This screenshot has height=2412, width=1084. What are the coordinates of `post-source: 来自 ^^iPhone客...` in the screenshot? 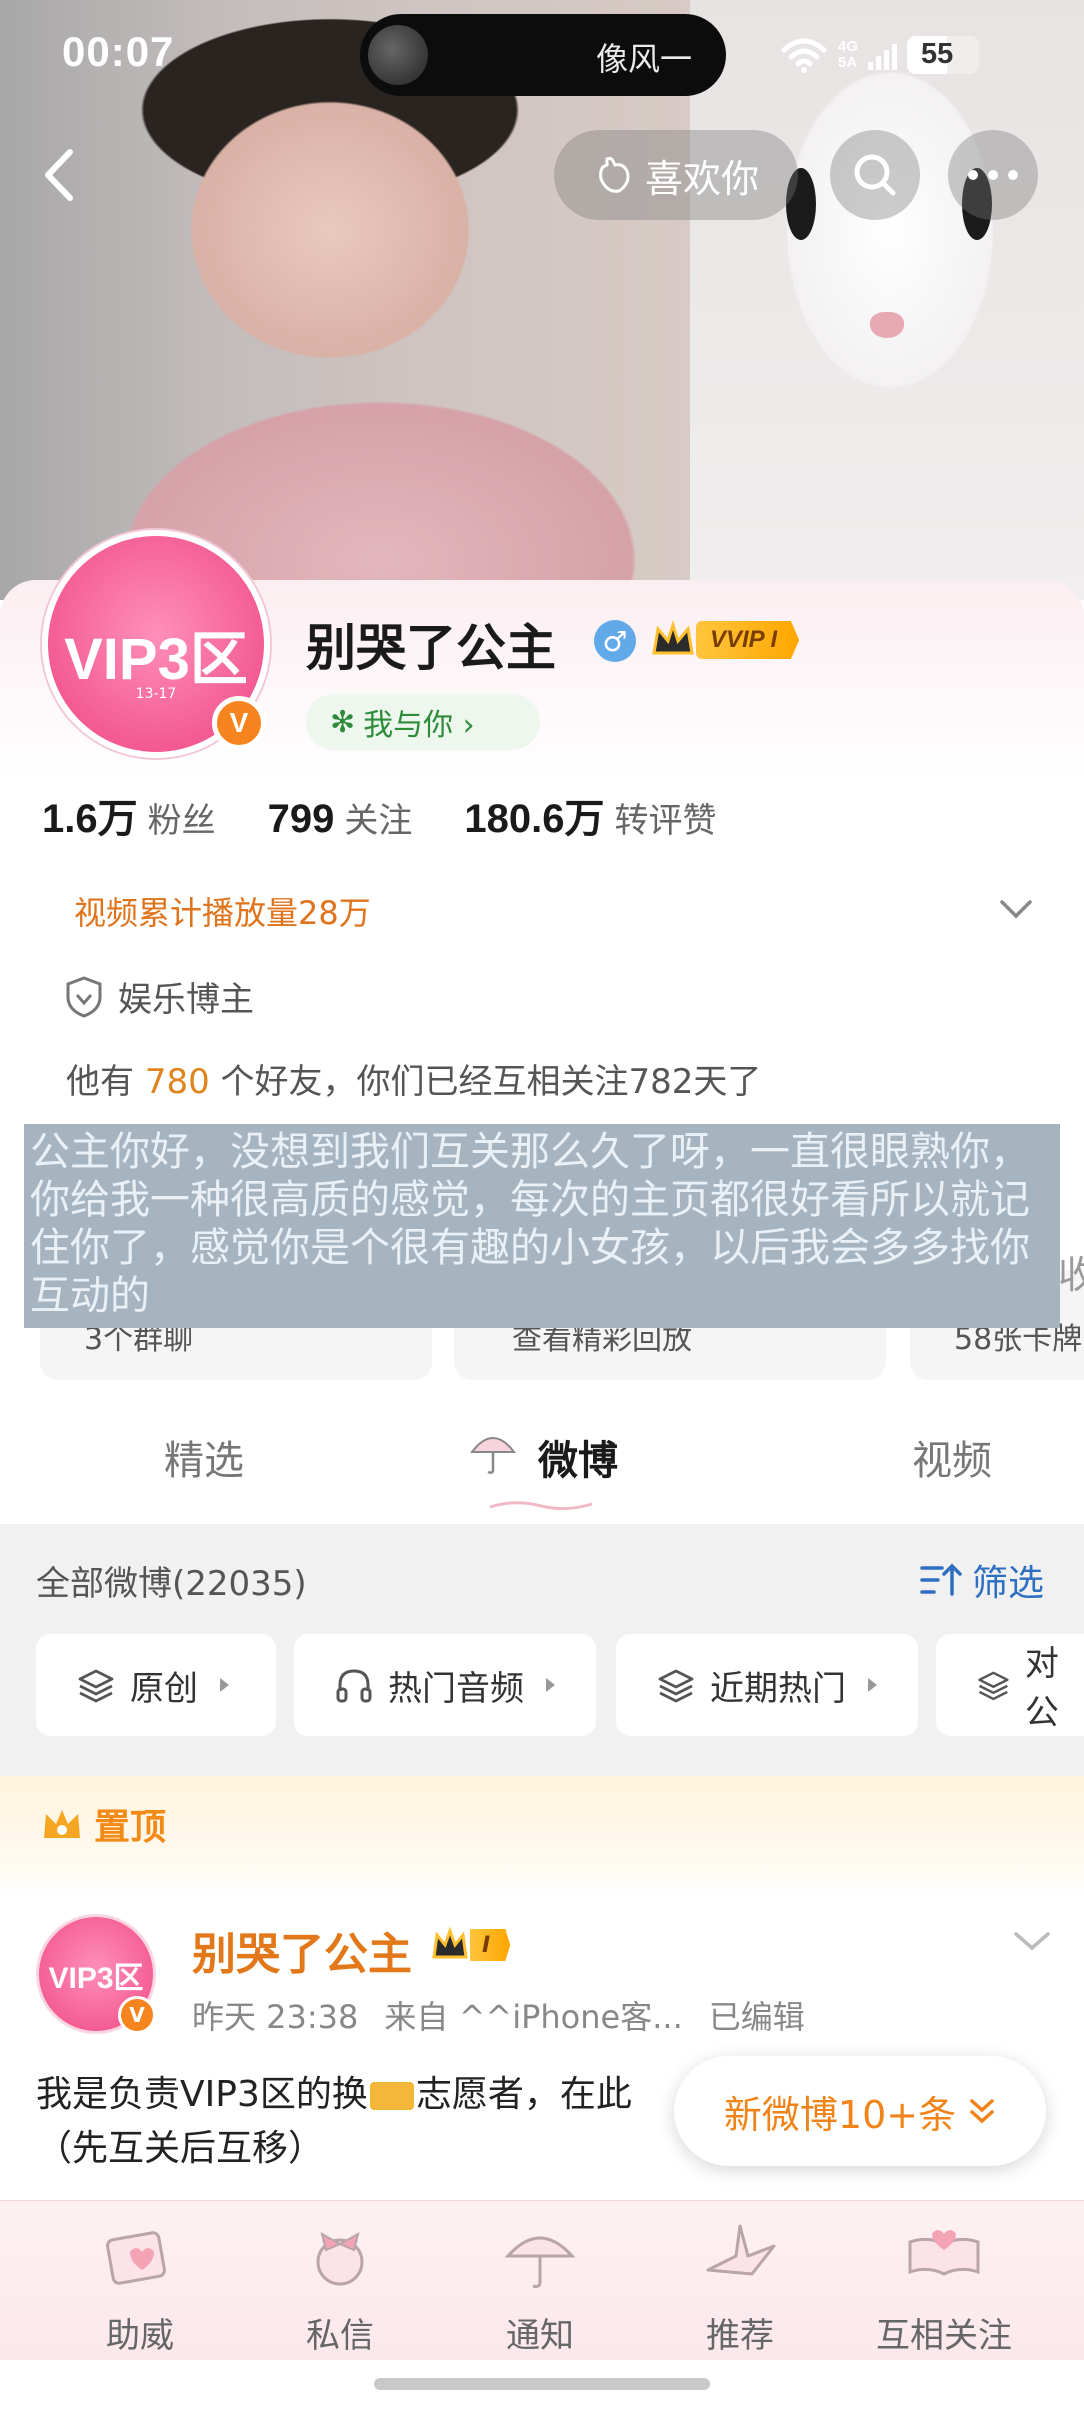 It's located at (533, 2015).